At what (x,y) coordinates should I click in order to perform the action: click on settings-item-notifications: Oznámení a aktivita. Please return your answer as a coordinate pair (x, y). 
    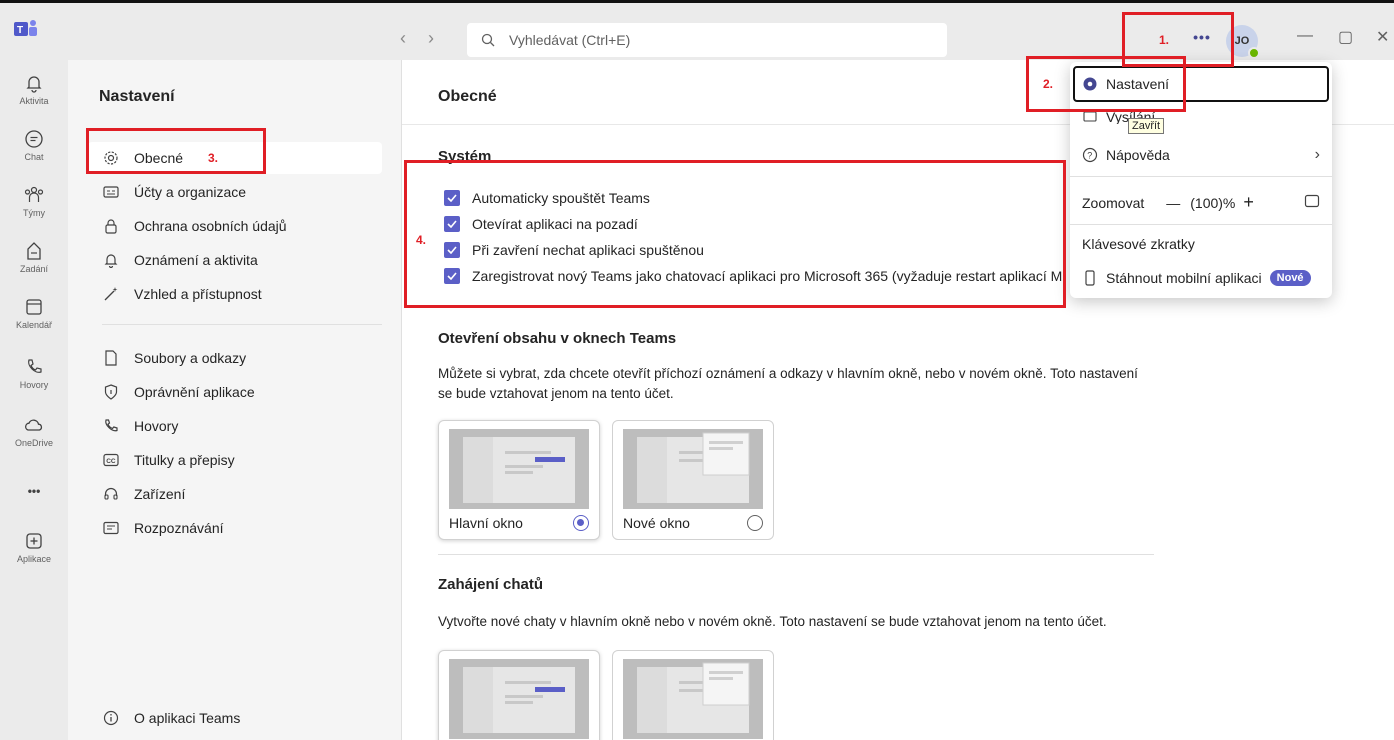
    Looking at the image, I should click on (235, 260).